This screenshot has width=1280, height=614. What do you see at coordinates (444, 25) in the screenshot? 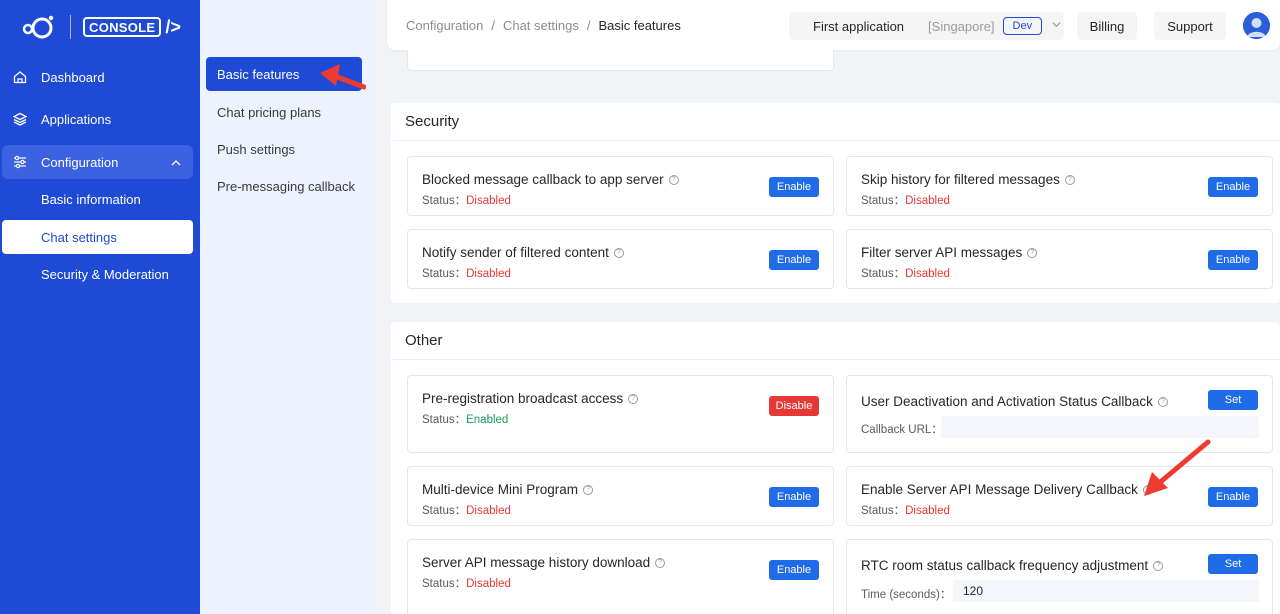
I see `breadcrumb-configuration: Configuration` at bounding box center [444, 25].